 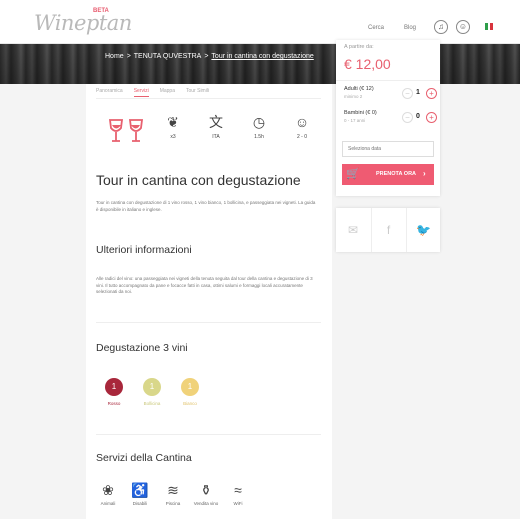 I want to click on cart-icon: 🛒, so click(x=353, y=174).